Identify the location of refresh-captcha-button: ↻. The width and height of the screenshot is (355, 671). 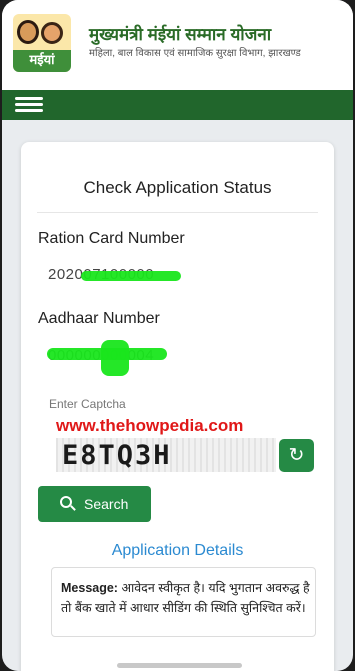
(296, 455).